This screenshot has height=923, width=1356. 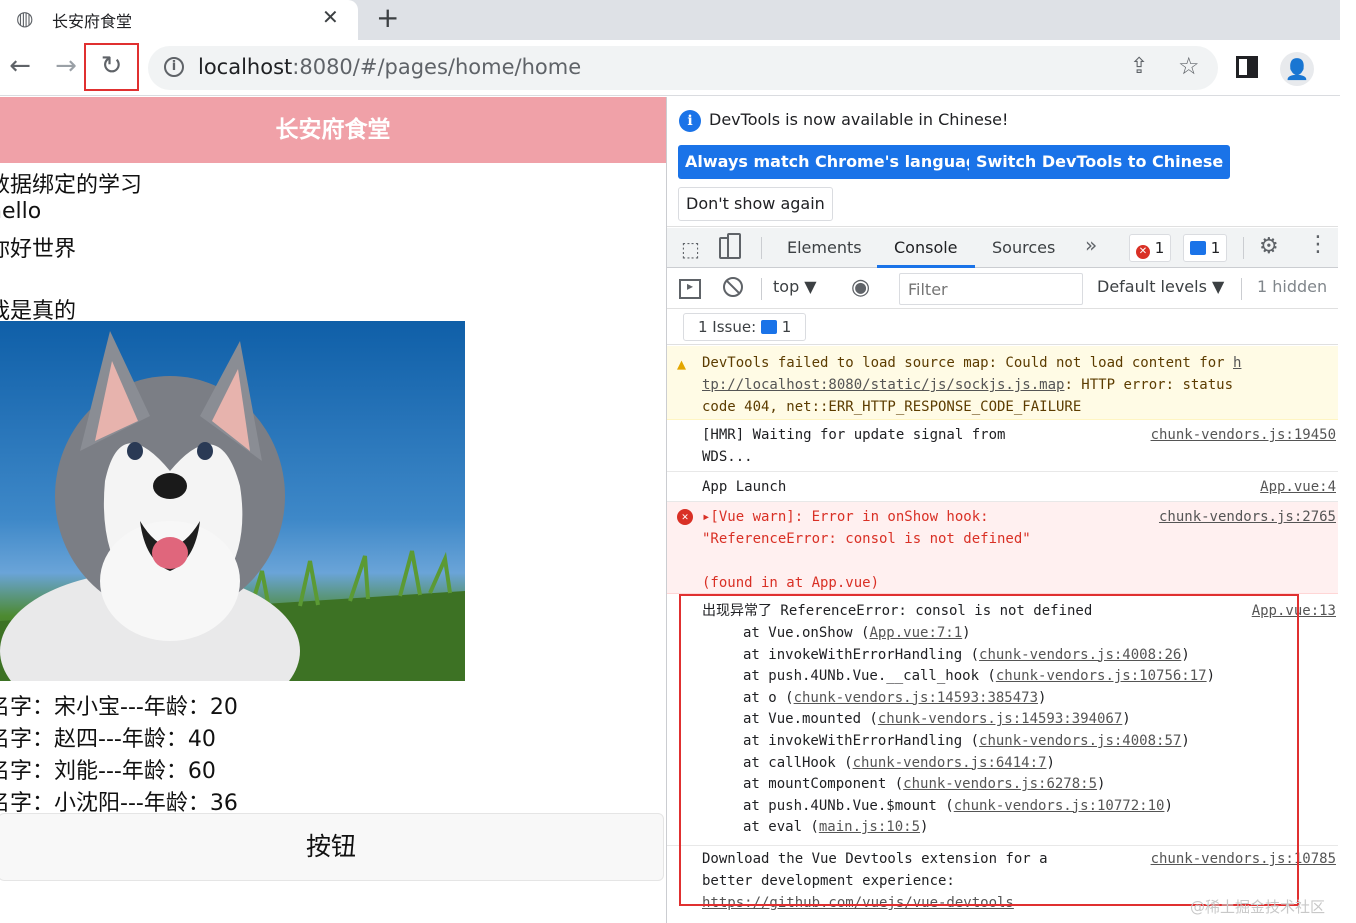 I want to click on source-map-link: h, so click(x=1237, y=363).